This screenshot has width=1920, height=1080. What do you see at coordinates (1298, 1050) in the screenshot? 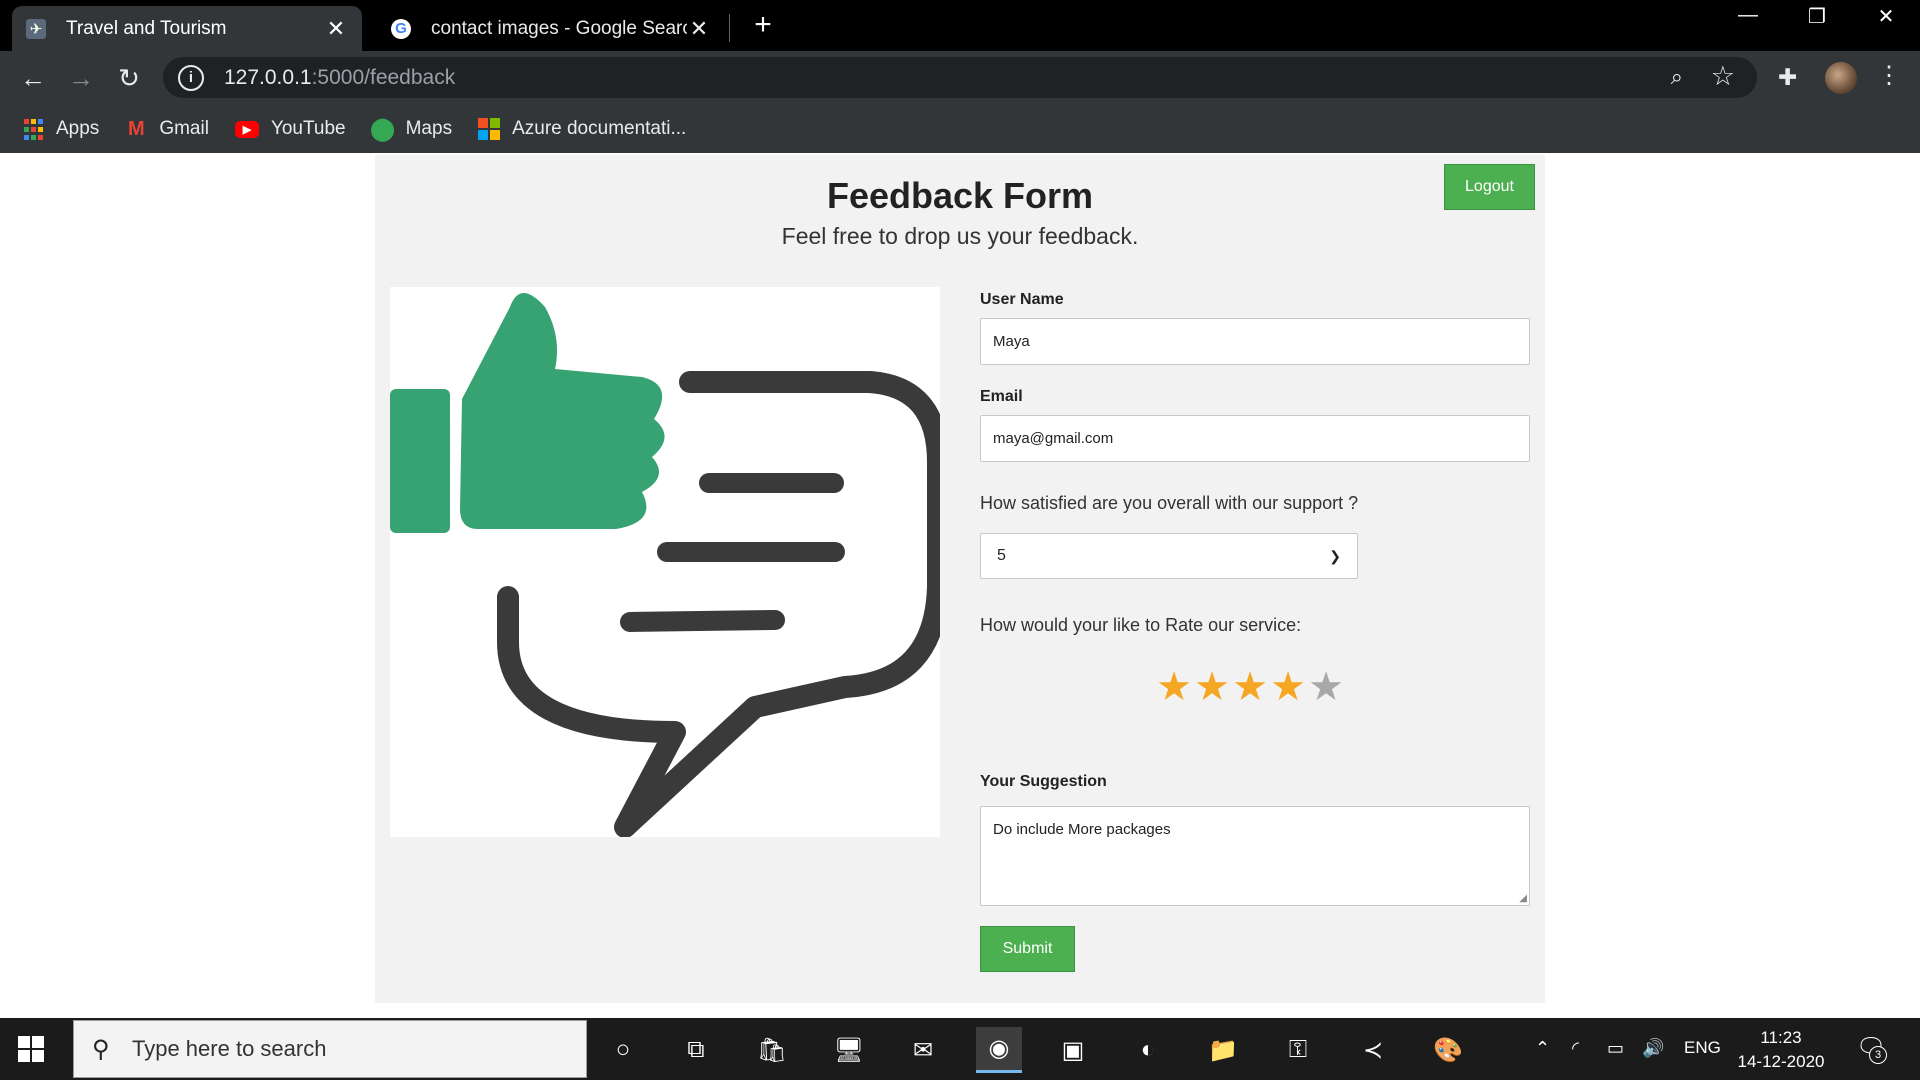
I see `vpn-key-icon: ⚿` at bounding box center [1298, 1050].